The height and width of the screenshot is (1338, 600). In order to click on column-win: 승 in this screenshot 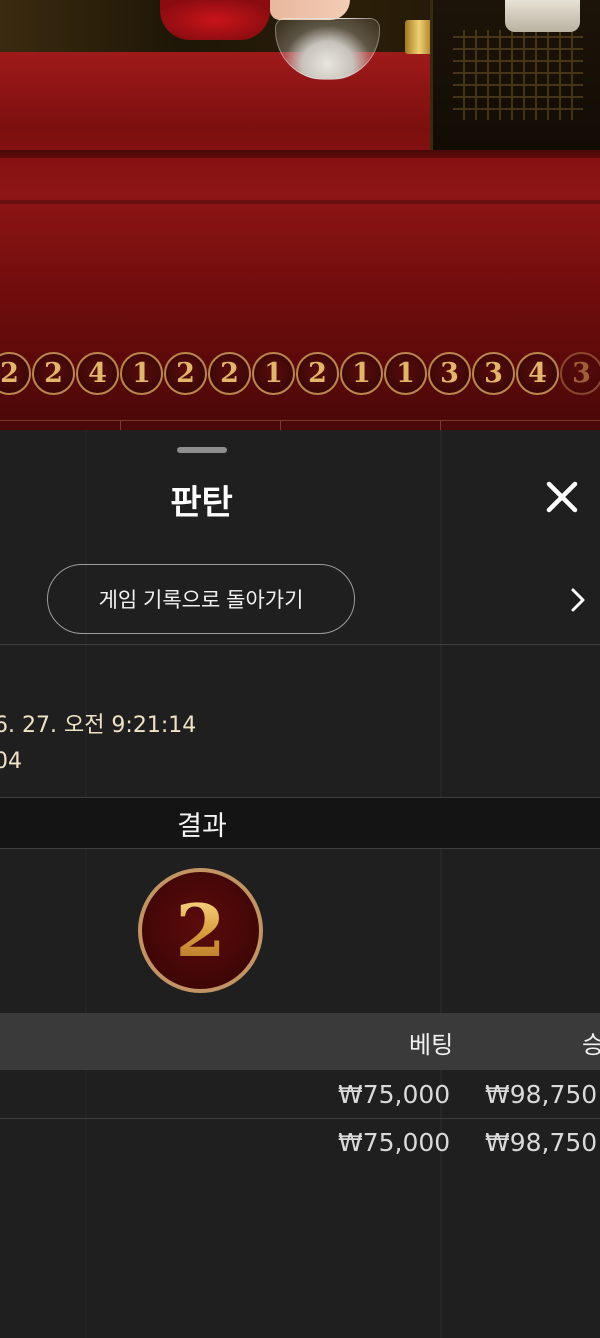, I will do `click(591, 1045)`.